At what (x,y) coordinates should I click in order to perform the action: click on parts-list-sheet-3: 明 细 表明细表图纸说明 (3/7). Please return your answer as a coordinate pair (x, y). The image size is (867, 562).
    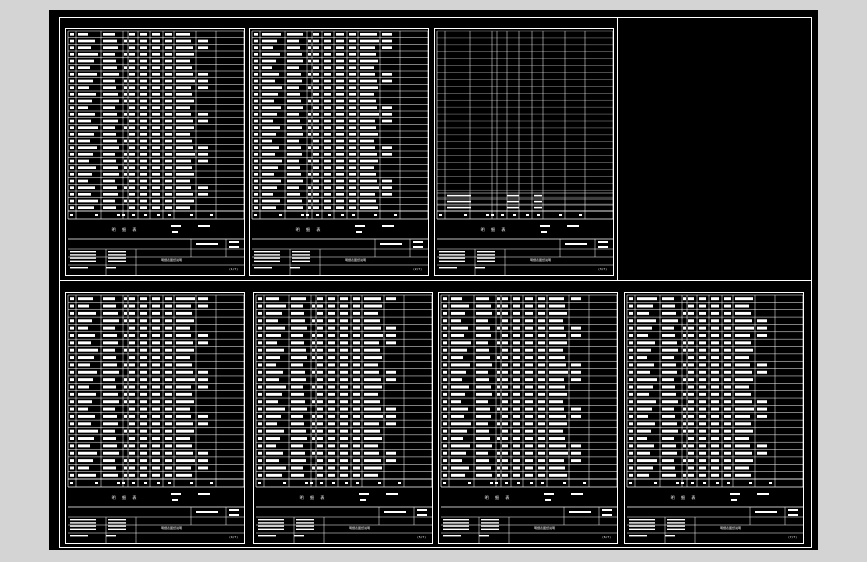
    Looking at the image, I should click on (524, 152).